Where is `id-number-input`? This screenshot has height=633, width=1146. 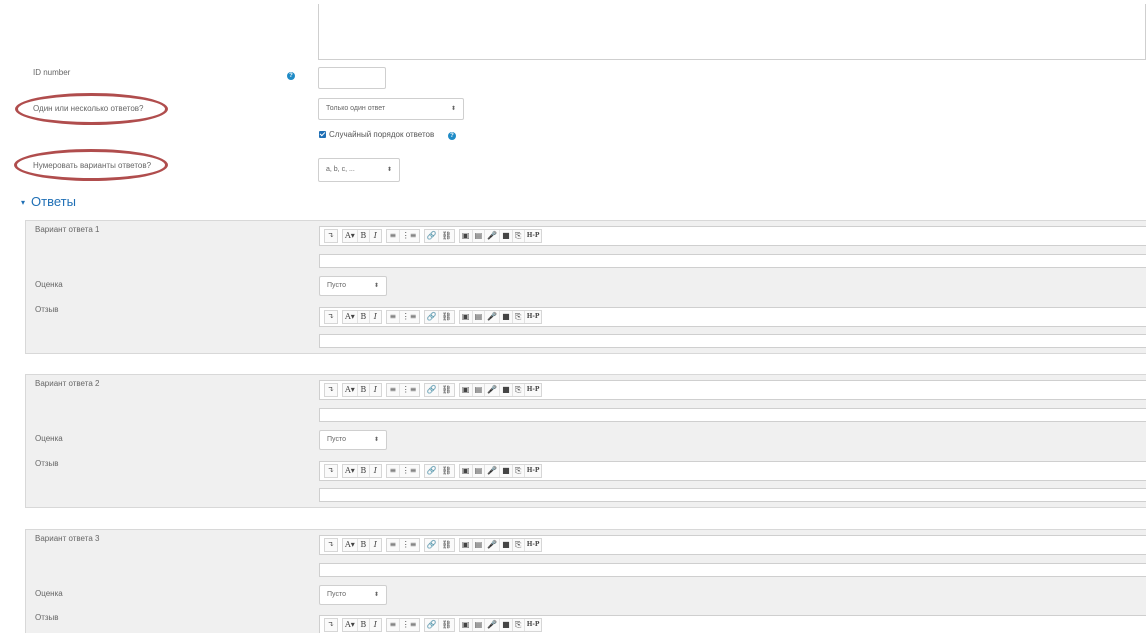 id-number-input is located at coordinates (352, 78).